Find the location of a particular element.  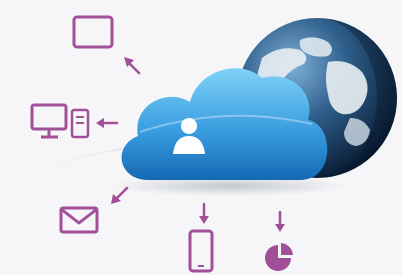

pie-chart-icon is located at coordinates (279, 257).